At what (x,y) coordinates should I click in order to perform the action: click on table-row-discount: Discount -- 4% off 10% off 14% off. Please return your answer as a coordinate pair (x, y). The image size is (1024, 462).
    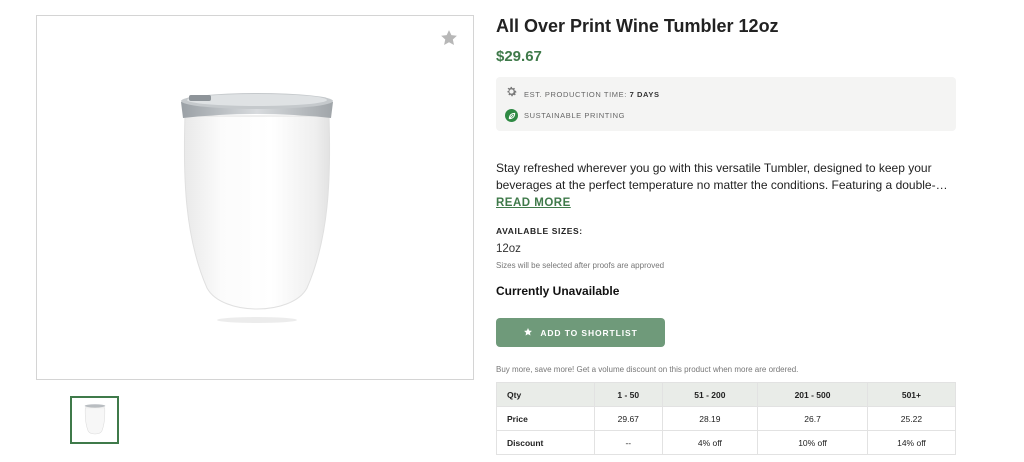
    Looking at the image, I should click on (726, 442).